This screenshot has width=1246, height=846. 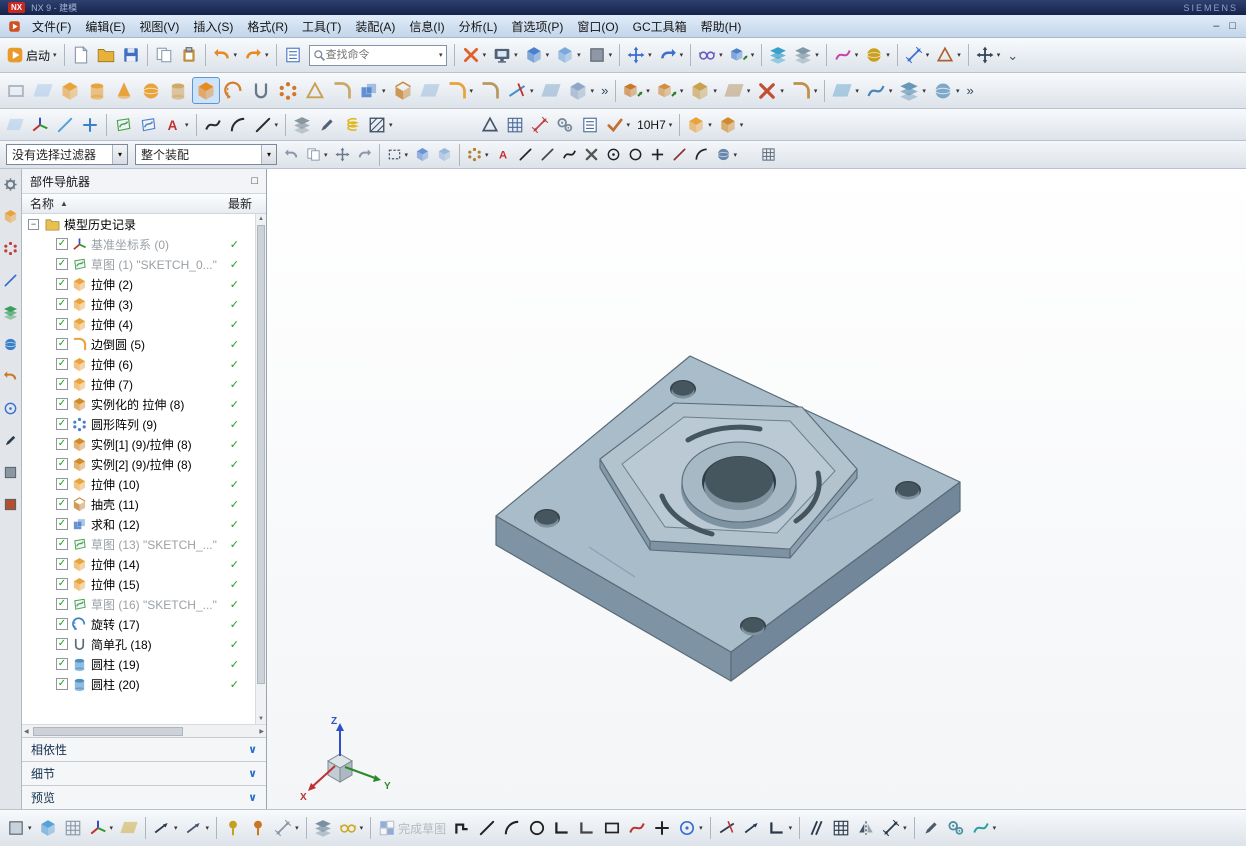 What do you see at coordinates (105, 27) in the screenshot?
I see `menu-edit: 编辑(E)` at bounding box center [105, 27].